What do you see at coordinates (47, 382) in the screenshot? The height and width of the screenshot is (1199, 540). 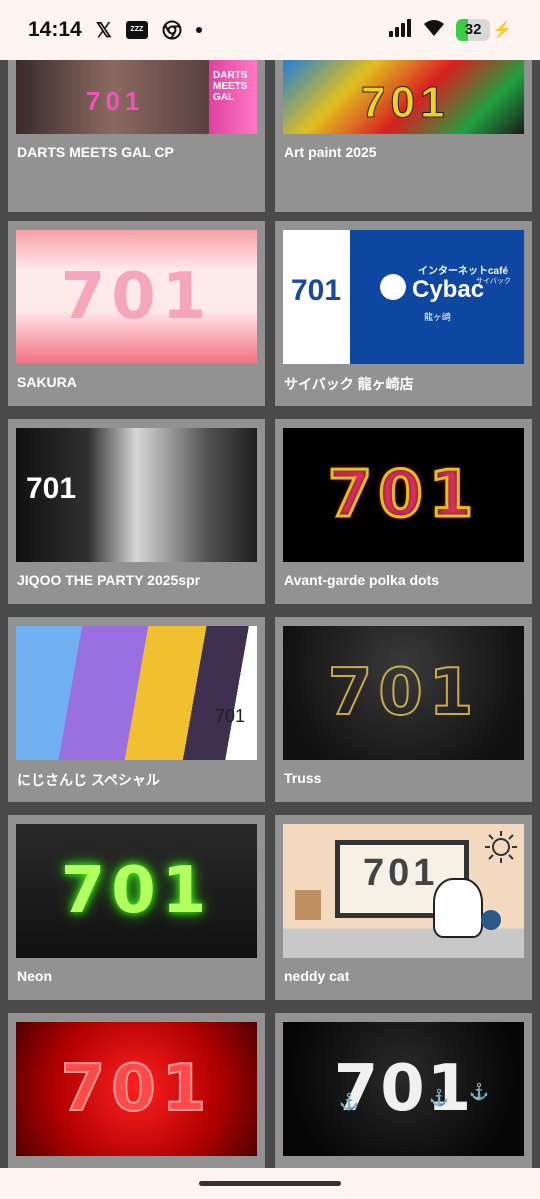 I see `card-title: SAKURA` at bounding box center [47, 382].